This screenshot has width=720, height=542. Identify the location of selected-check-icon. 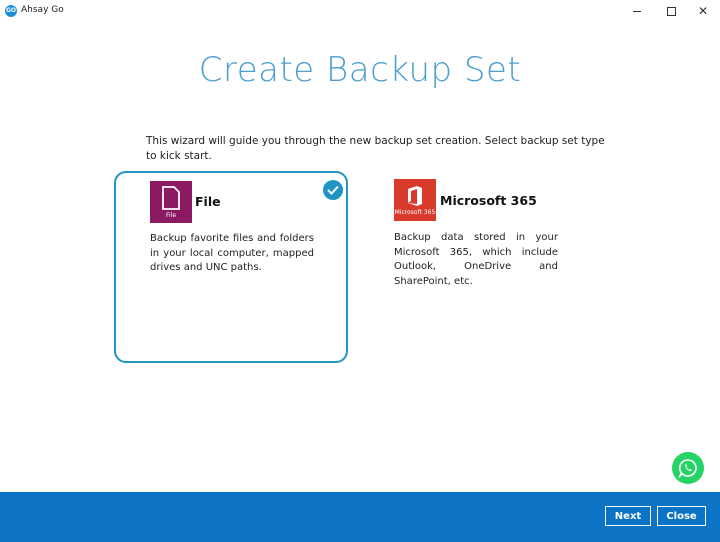
(333, 190).